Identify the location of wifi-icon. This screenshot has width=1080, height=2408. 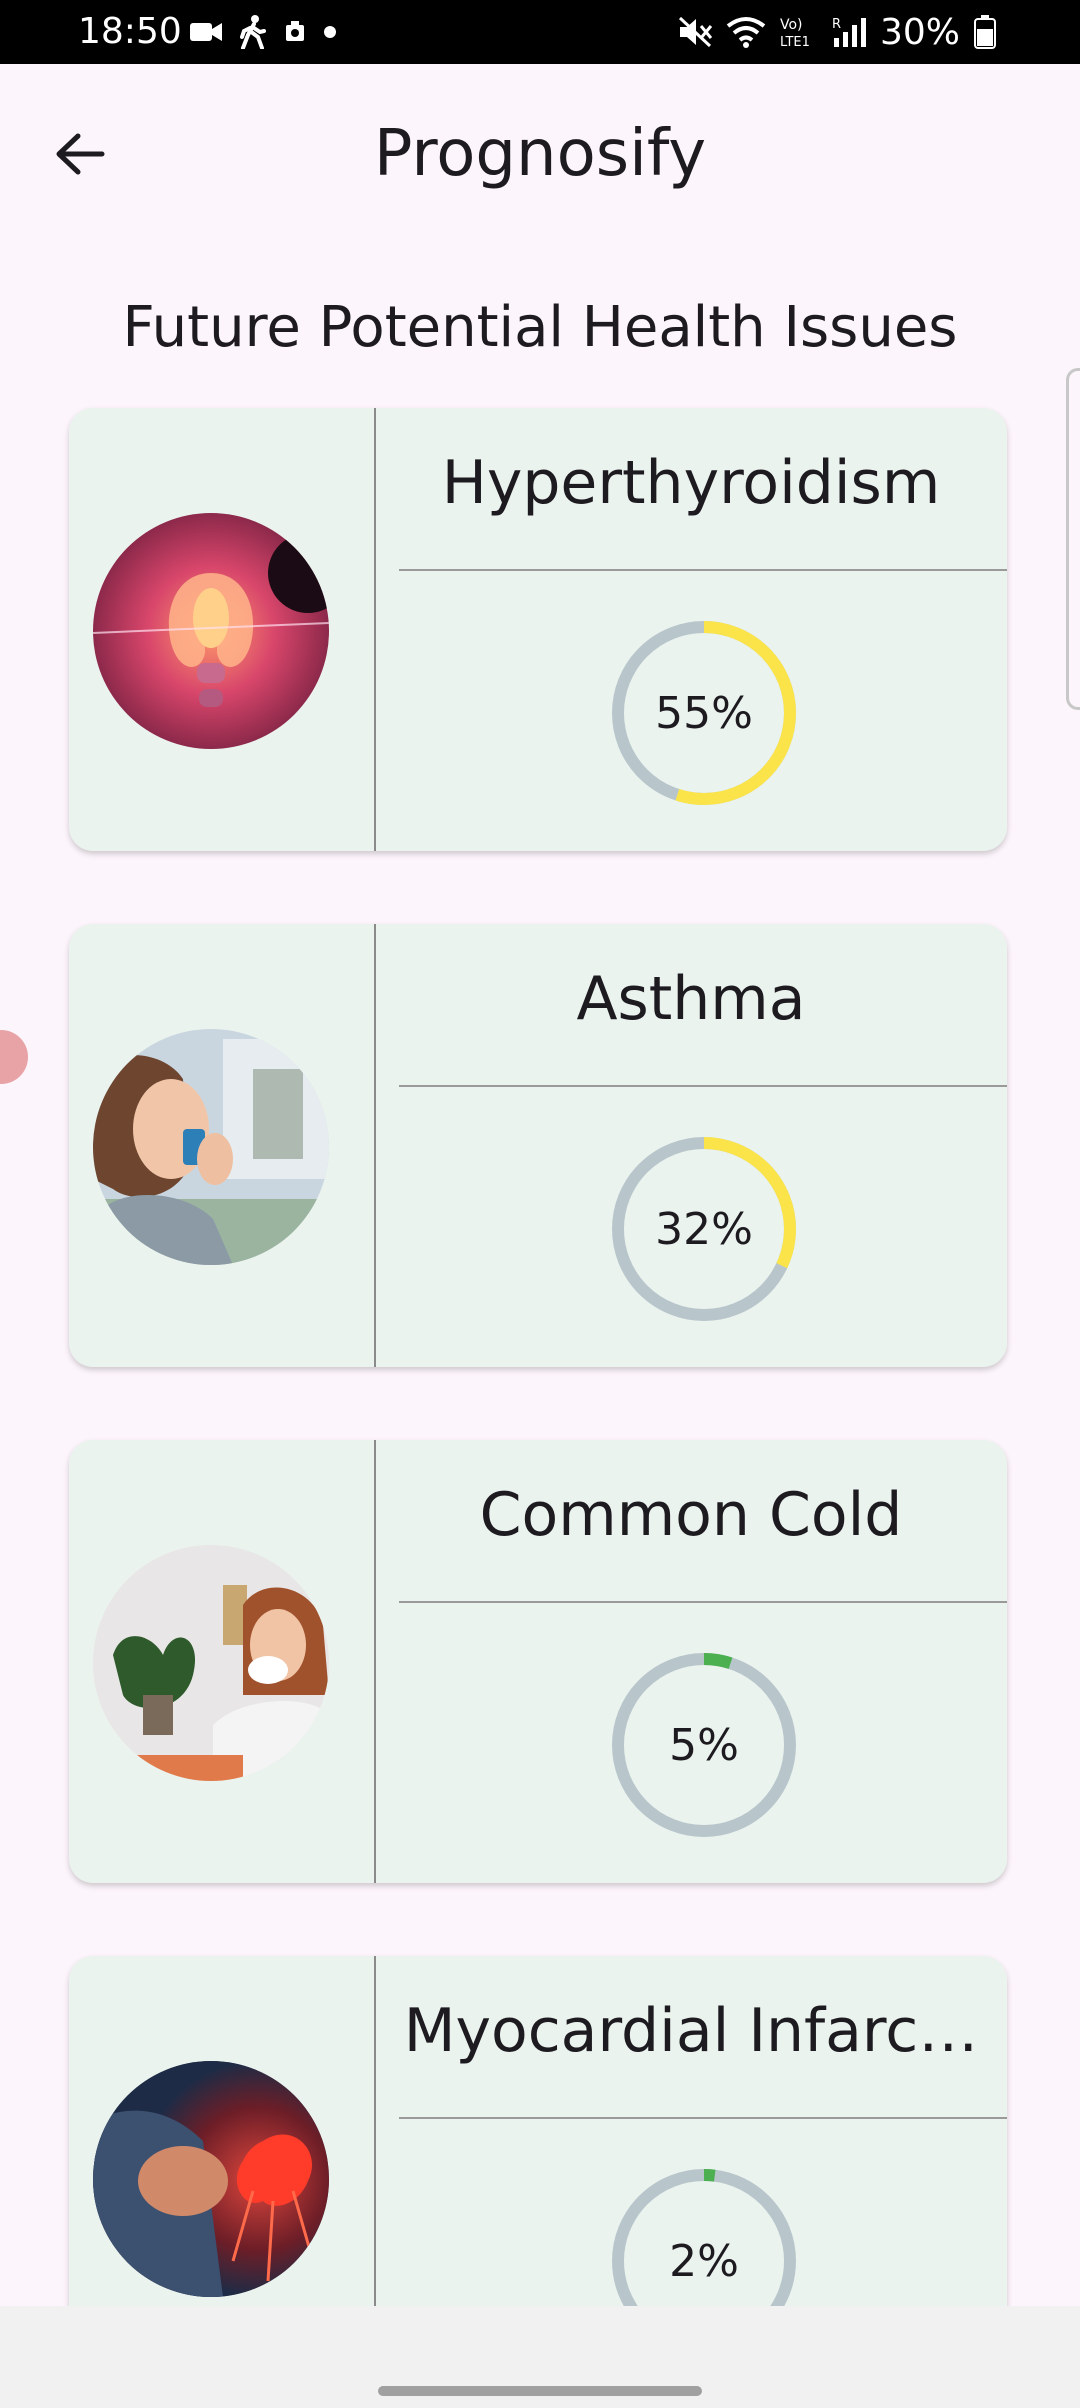
(746, 32).